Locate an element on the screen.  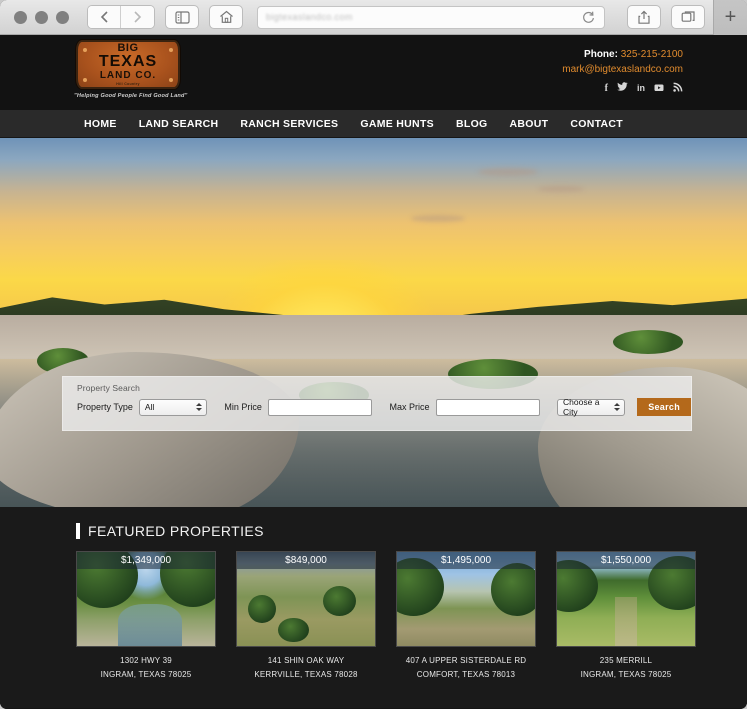
phone-line: Phone: 325-215-2100 is located at coordinates (622, 54).